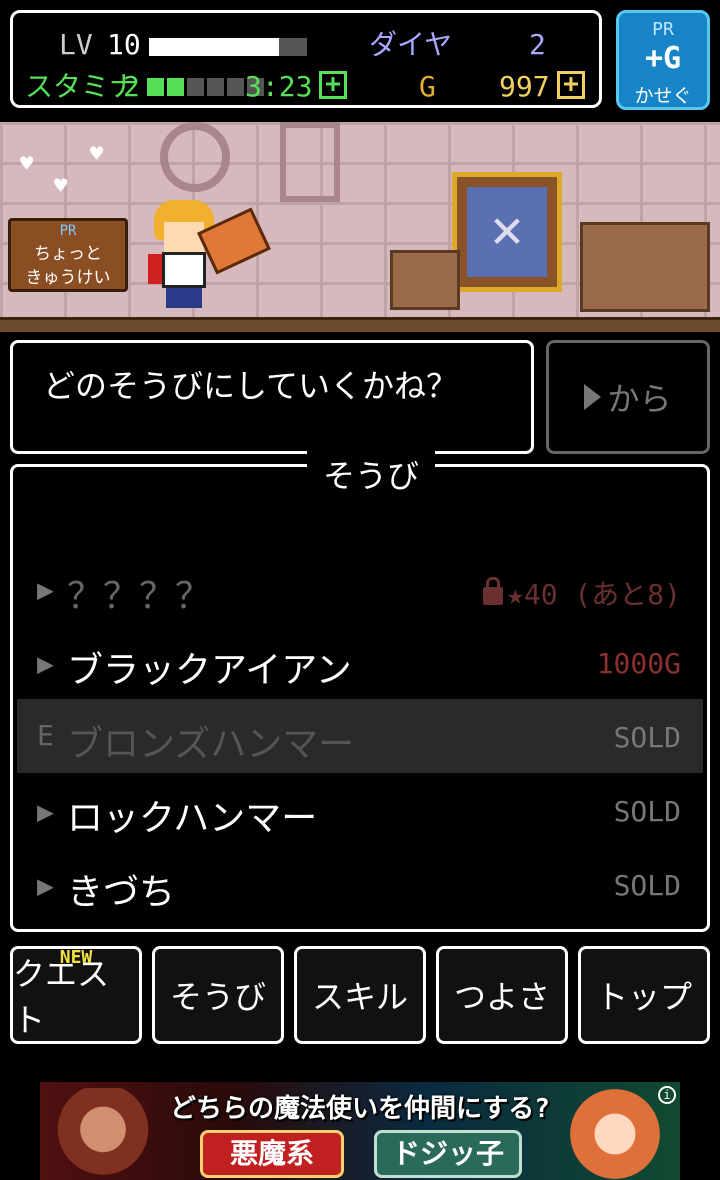 This screenshot has height=1180, width=720. What do you see at coordinates (310, 162) in the screenshot?
I see `wall-armor-decoration` at bounding box center [310, 162].